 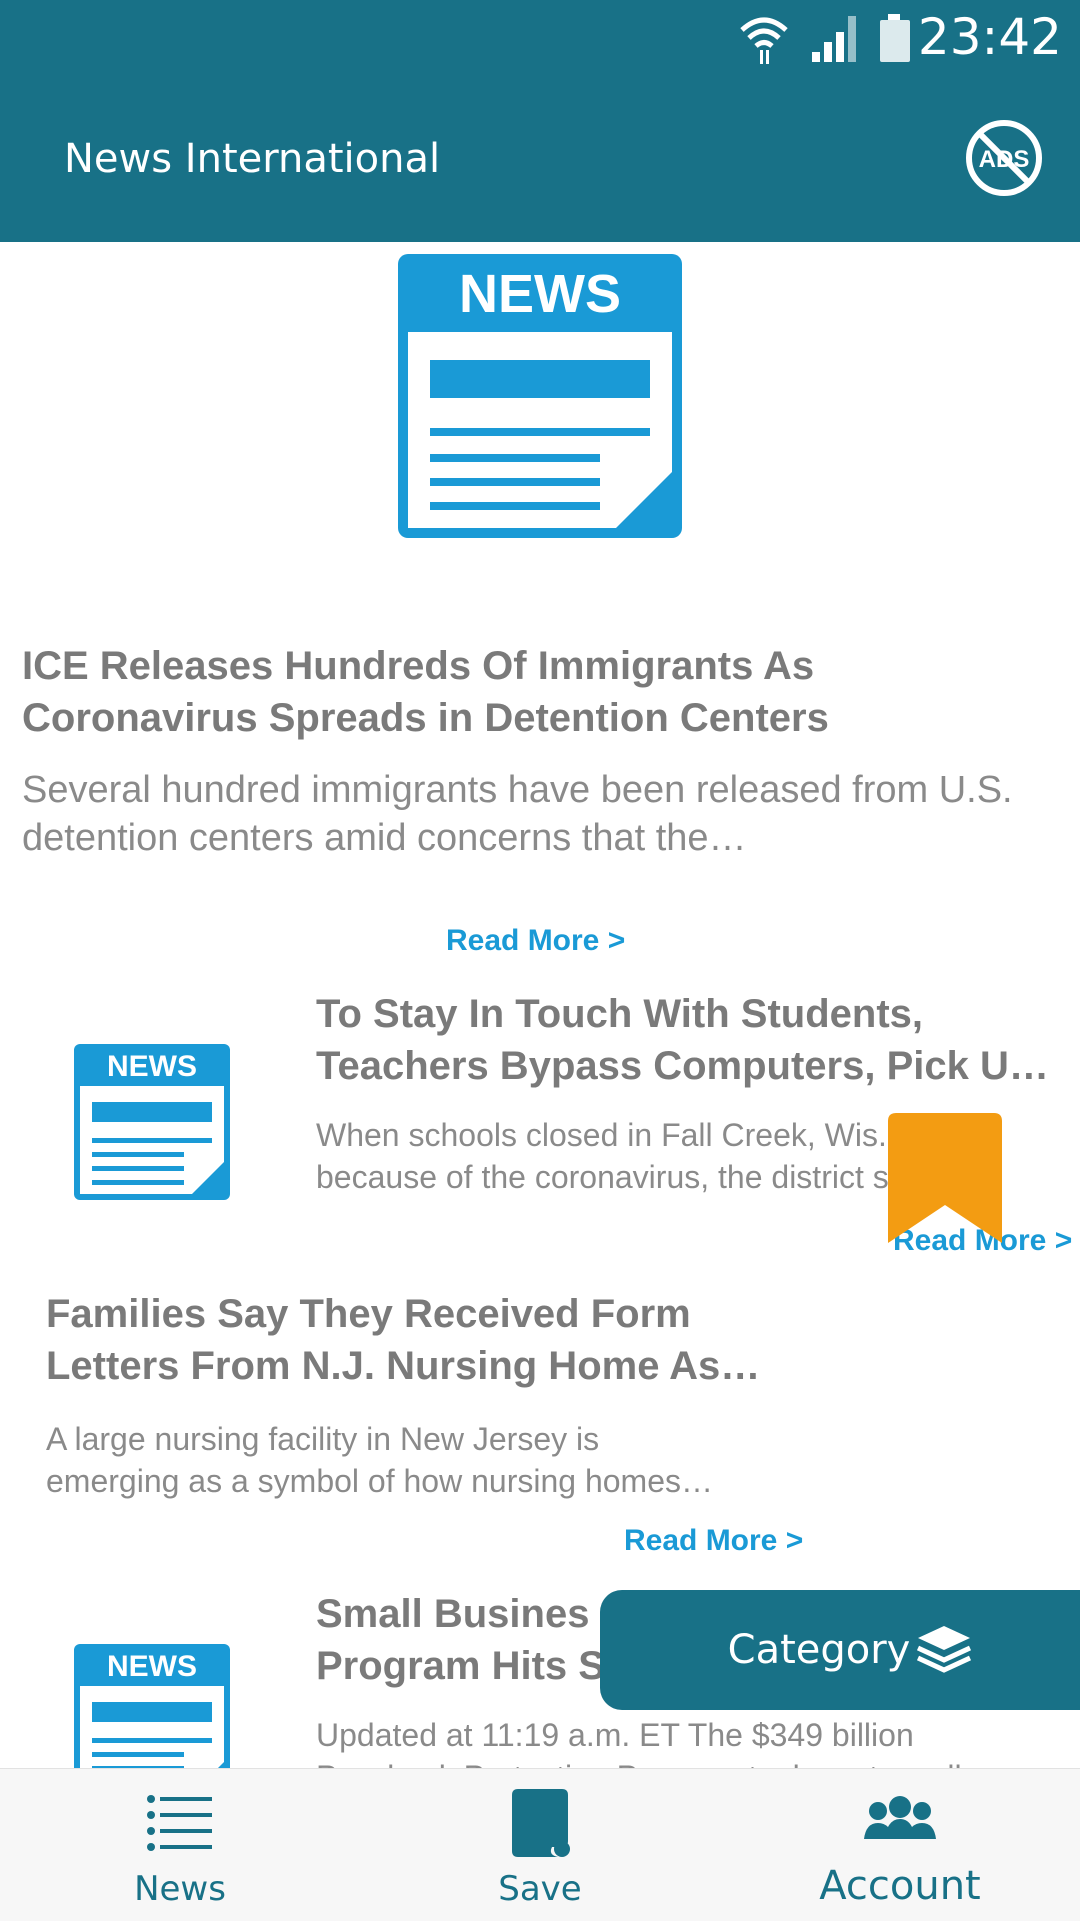 I want to click on article-title: Small Busines Program Hits S, so click(x=466, y=1640).